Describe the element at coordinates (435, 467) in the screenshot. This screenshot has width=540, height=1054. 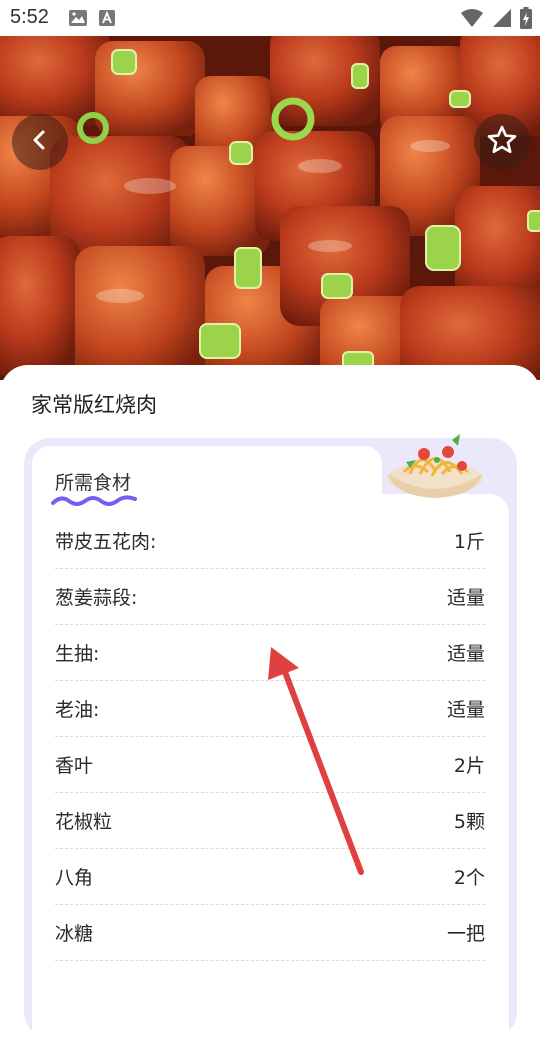
I see `bowl-icon` at that location.